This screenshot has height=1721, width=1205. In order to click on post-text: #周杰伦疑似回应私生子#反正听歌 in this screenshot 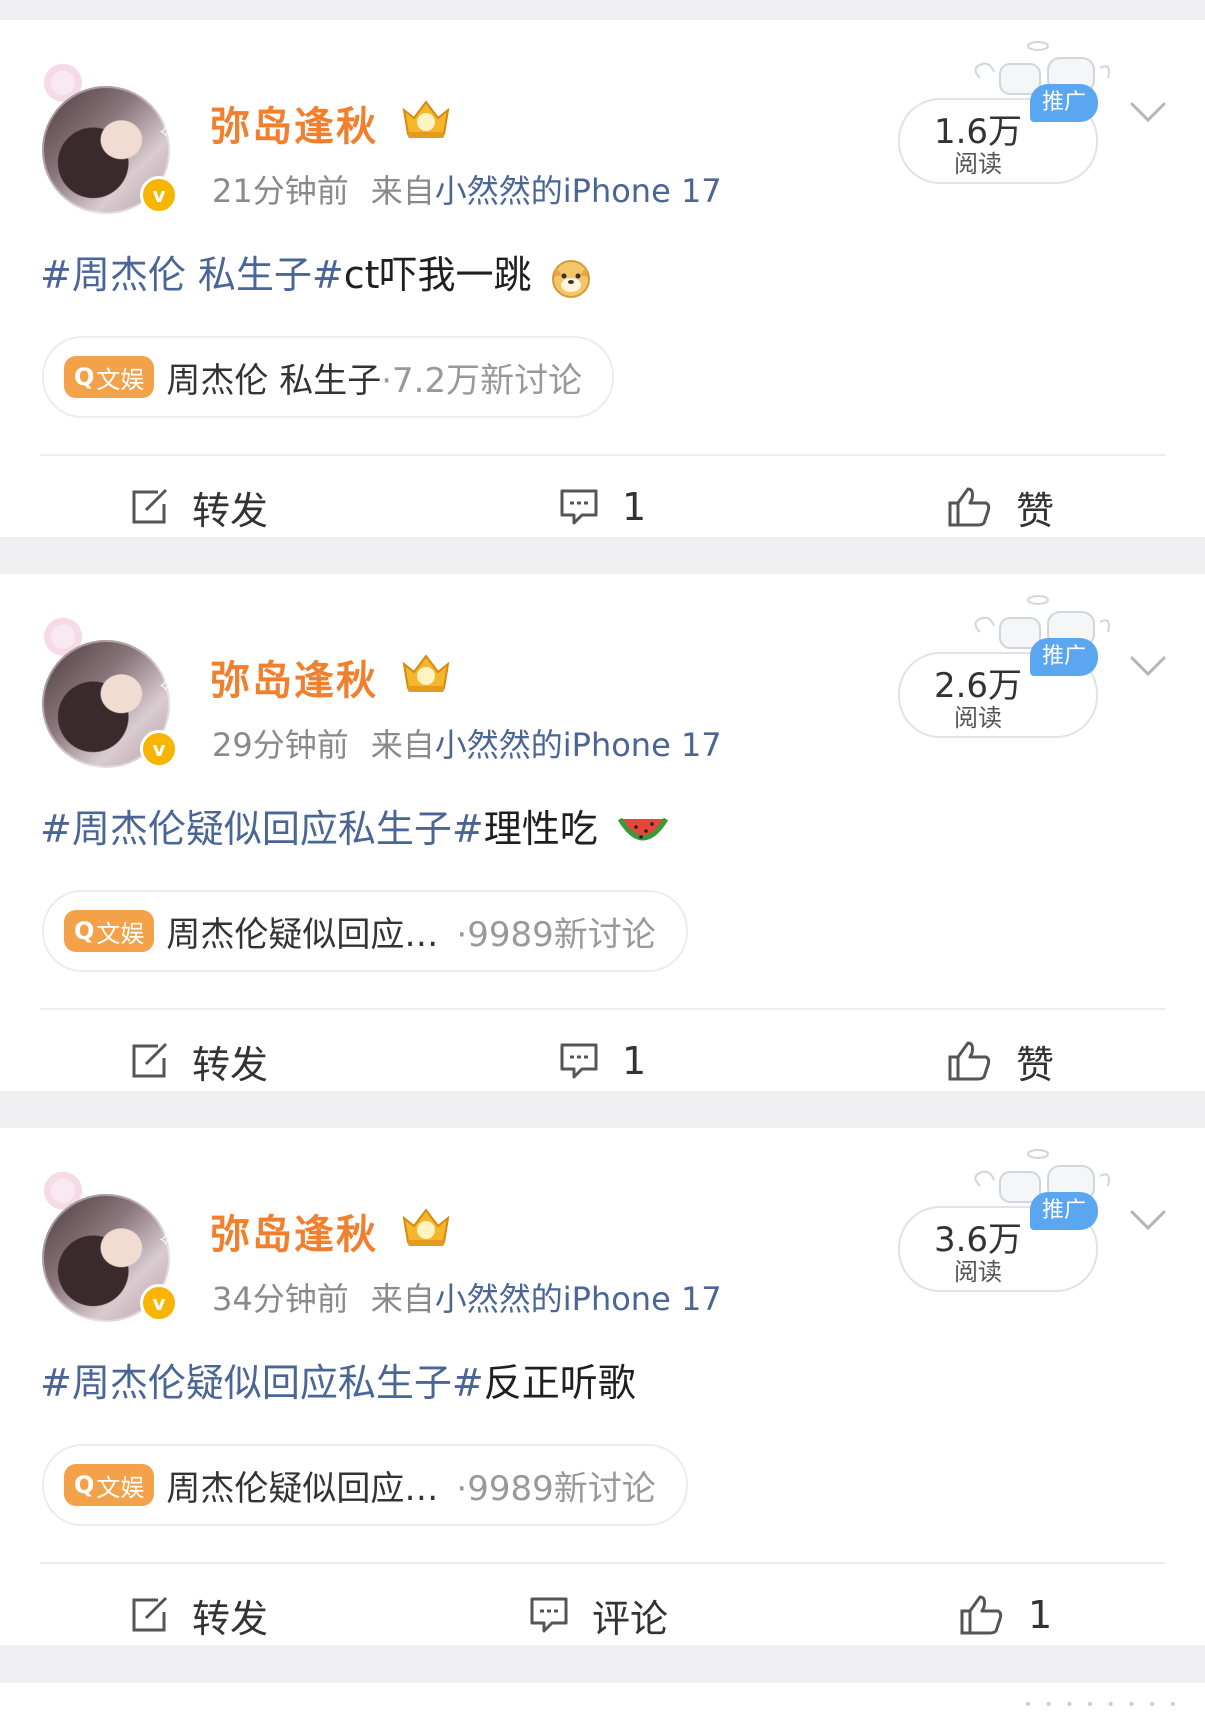, I will do `click(338, 1379)`.